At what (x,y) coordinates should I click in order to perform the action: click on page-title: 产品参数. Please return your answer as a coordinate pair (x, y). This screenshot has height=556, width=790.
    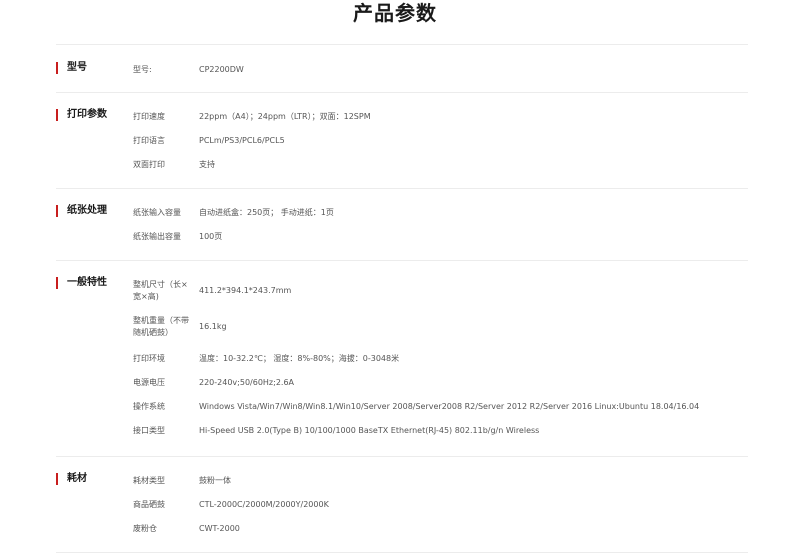
    Looking at the image, I should click on (395, 13).